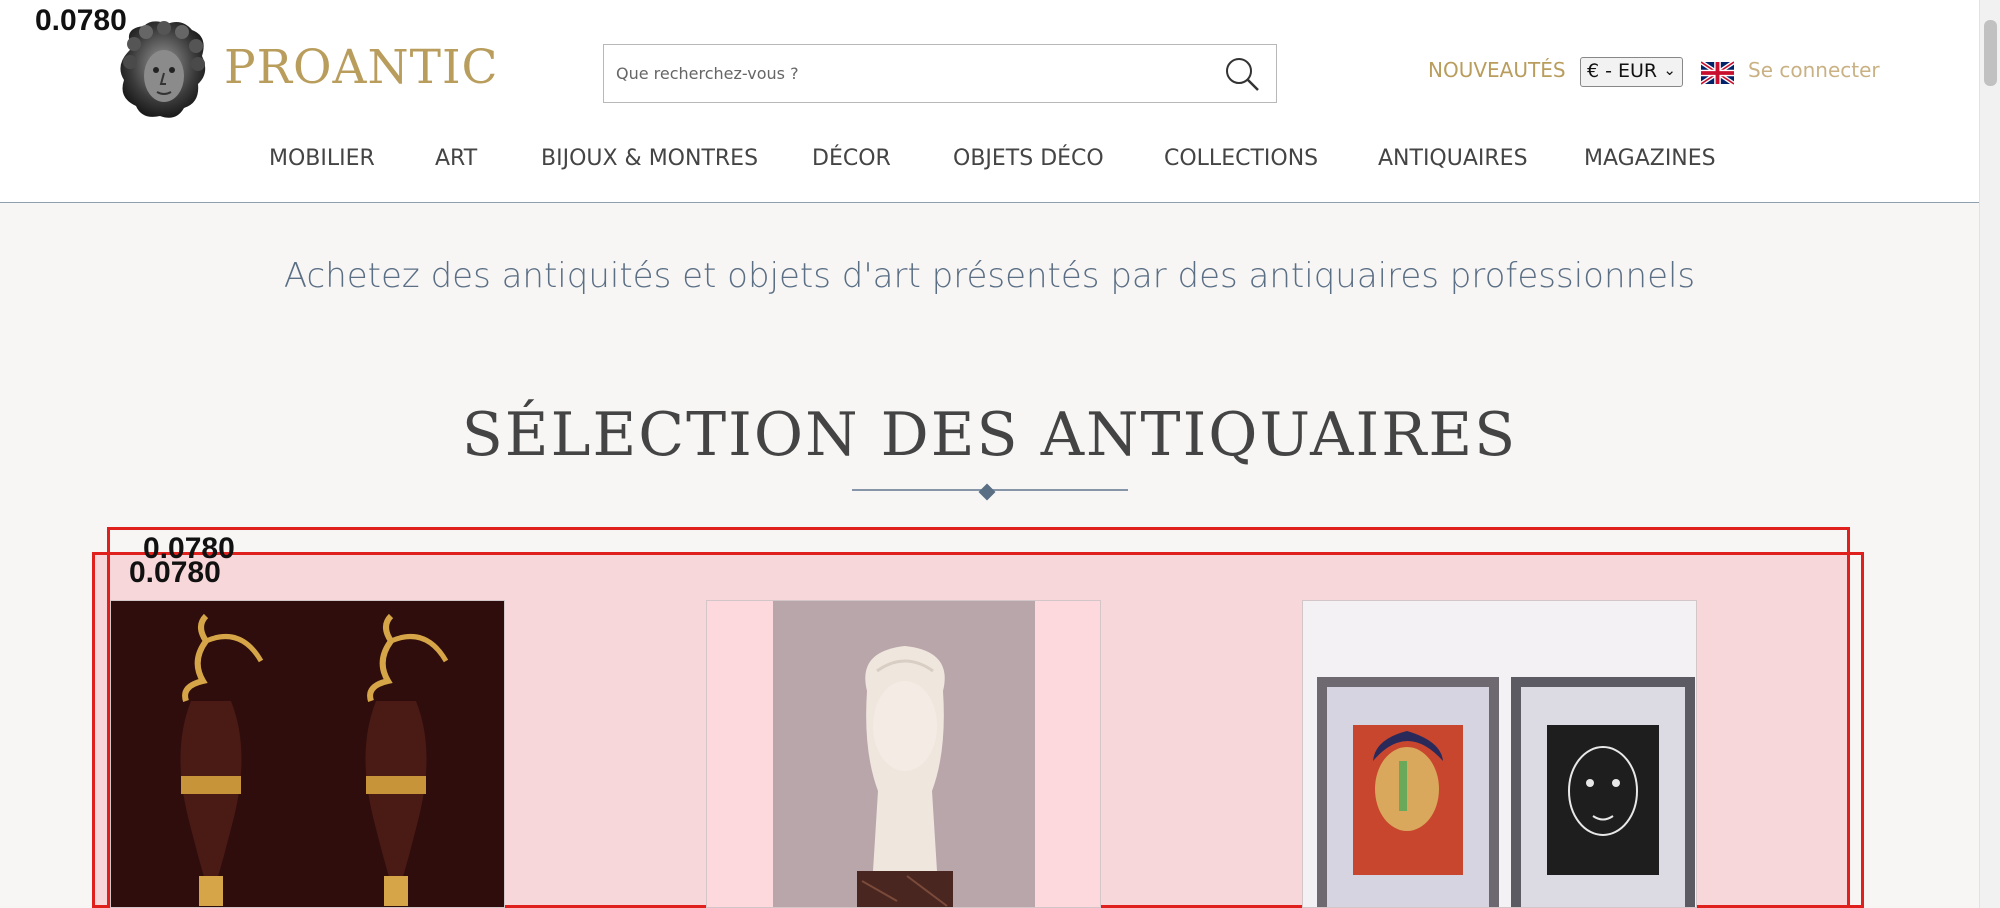  What do you see at coordinates (1650, 158) in the screenshot?
I see `nav-item-magazines: MAGAZINES` at bounding box center [1650, 158].